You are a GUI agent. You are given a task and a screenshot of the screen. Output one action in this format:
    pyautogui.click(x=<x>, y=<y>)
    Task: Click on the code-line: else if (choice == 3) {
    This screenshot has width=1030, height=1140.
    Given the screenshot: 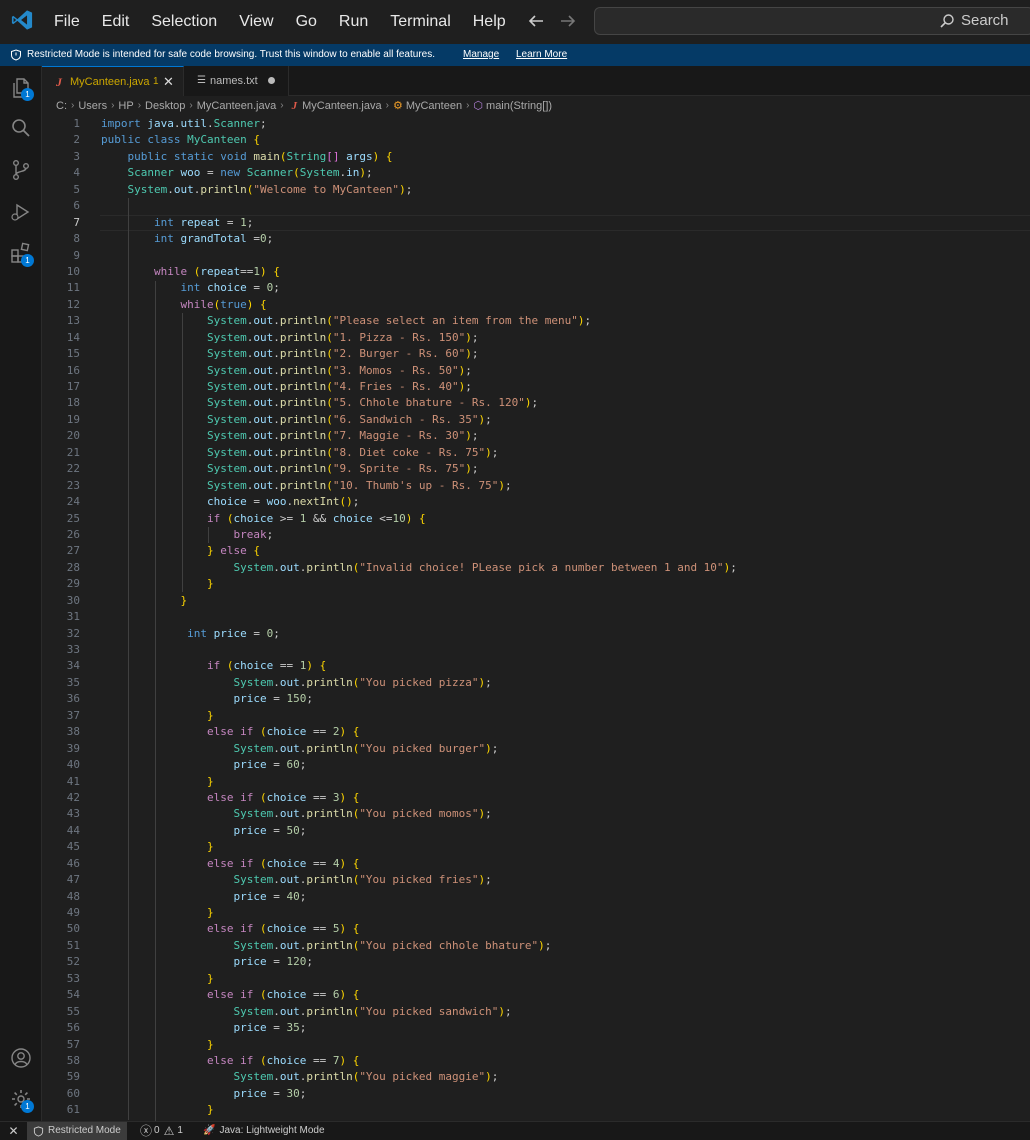 What is the action you would take?
    pyautogui.click(x=419, y=798)
    